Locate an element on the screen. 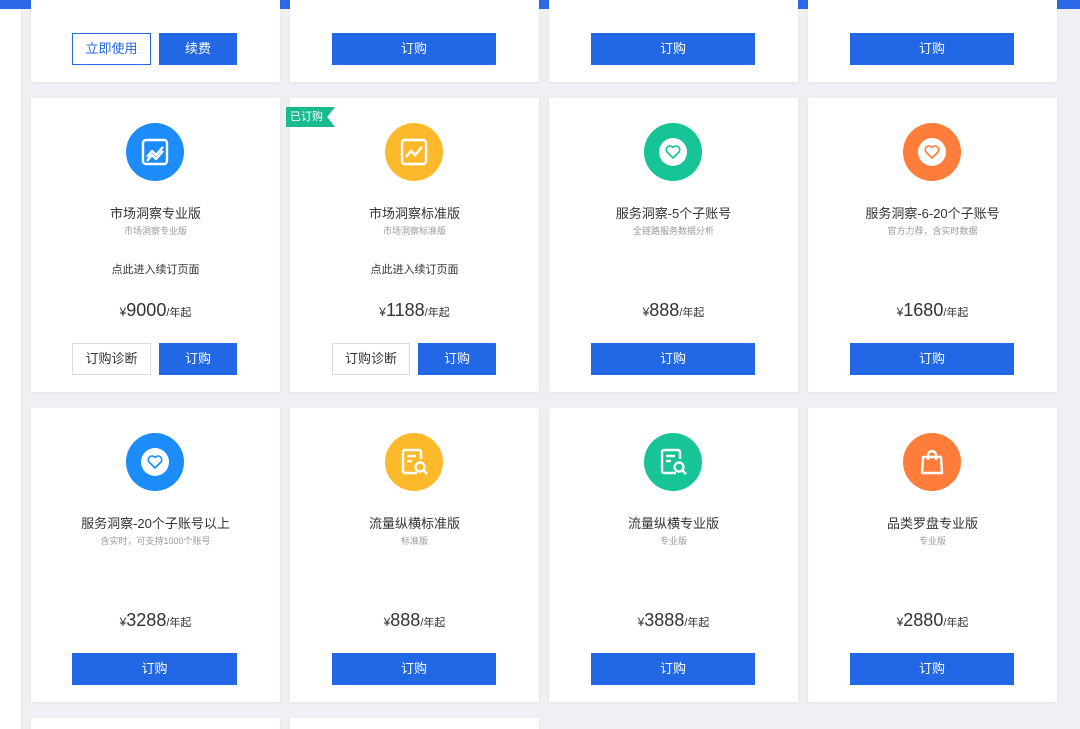 The image size is (1080, 729). product-title: 服务洞察-5个子账号 is located at coordinates (673, 213).